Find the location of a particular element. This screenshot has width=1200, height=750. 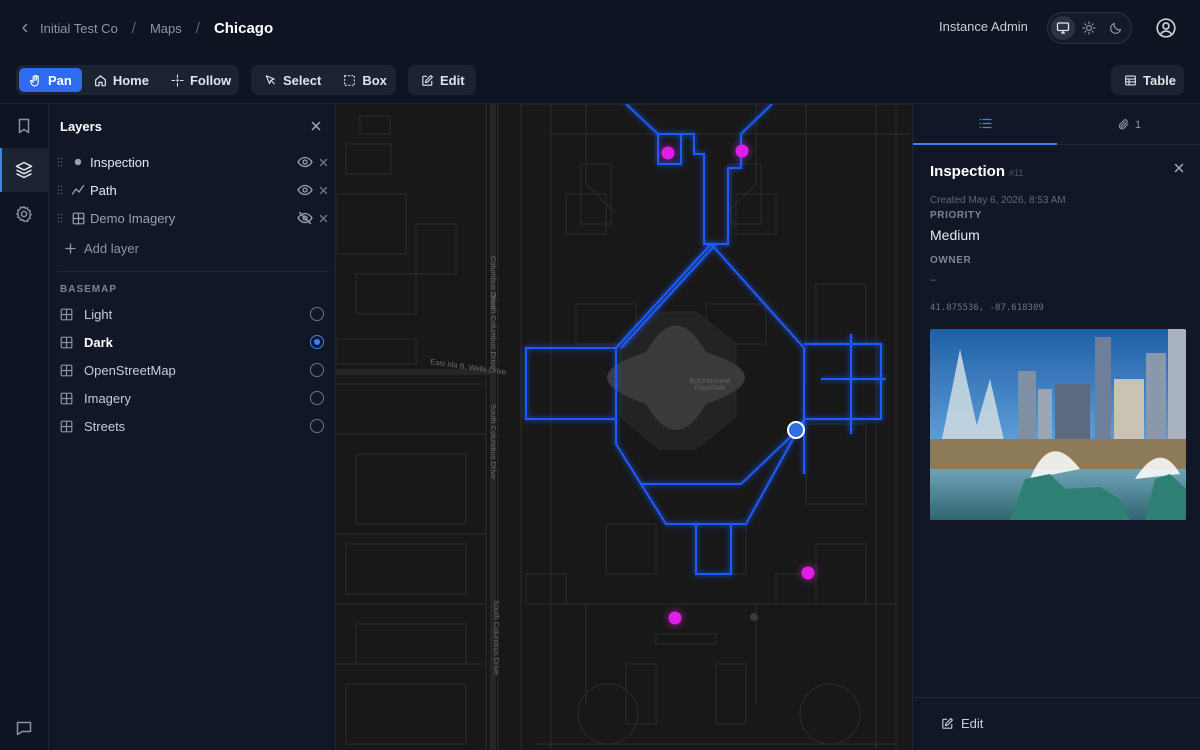

selection-mode-group: Select Box is located at coordinates (323, 80).